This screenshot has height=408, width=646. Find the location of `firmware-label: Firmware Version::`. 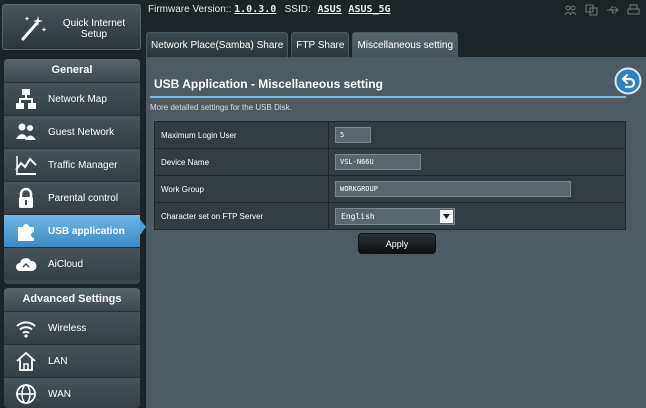

firmware-label: Firmware Version:: is located at coordinates (190, 9).